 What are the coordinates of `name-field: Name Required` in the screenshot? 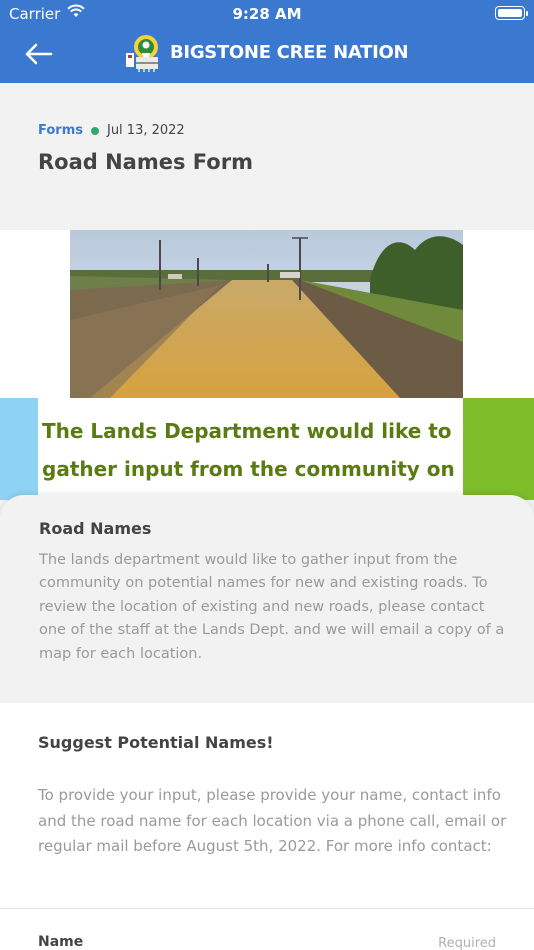 It's located at (267, 929).